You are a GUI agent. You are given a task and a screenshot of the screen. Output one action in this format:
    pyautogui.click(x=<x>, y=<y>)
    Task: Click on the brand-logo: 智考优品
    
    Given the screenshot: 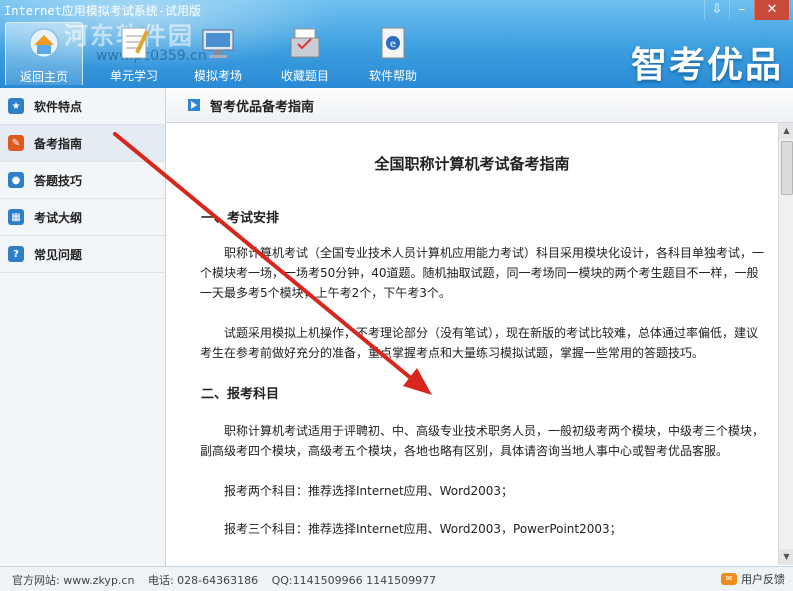 What is the action you would take?
    pyautogui.click(x=706, y=65)
    